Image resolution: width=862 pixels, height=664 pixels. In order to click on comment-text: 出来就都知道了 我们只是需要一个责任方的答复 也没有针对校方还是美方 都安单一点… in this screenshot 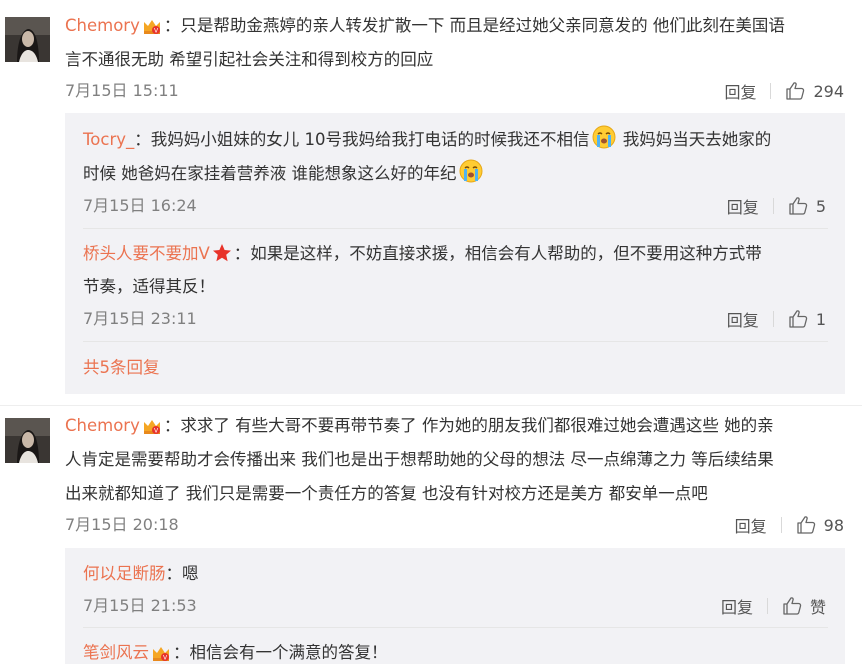, I will do `click(386, 494)`.